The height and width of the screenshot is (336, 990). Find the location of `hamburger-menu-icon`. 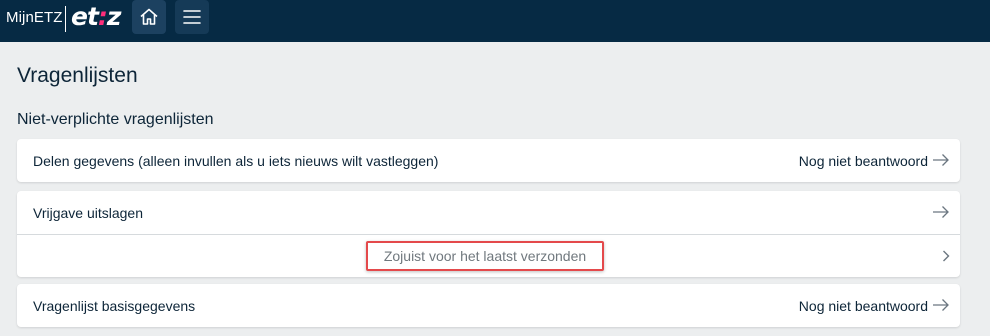

hamburger-menu-icon is located at coordinates (192, 17).